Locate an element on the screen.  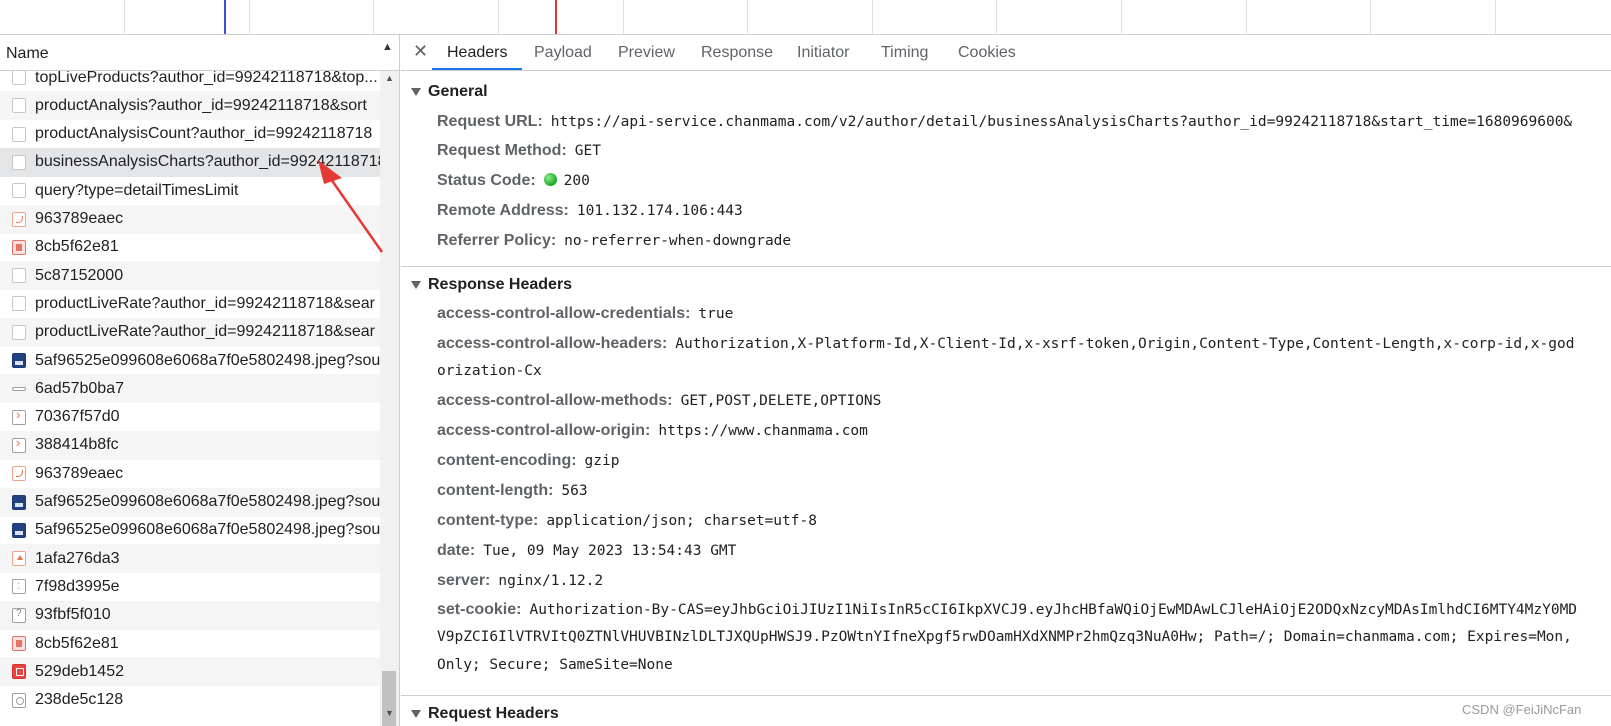
header-value: GET,POST,DELETE,OPTIONS is located at coordinates (781, 401).